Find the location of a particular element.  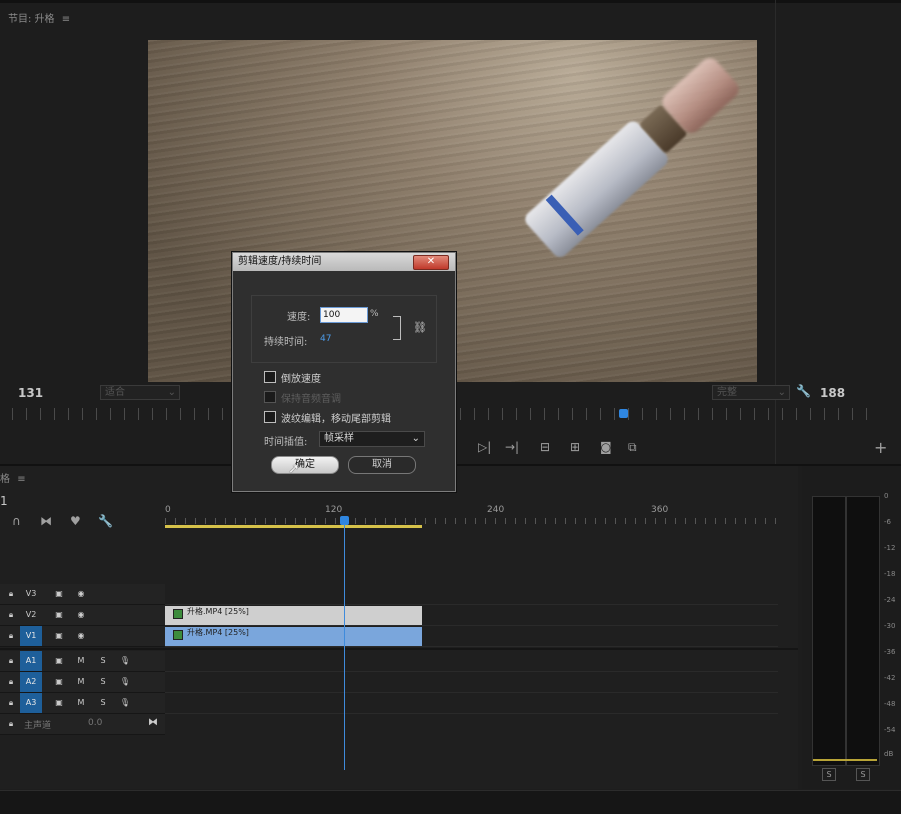

track-lane-a2 is located at coordinates (471, 682).